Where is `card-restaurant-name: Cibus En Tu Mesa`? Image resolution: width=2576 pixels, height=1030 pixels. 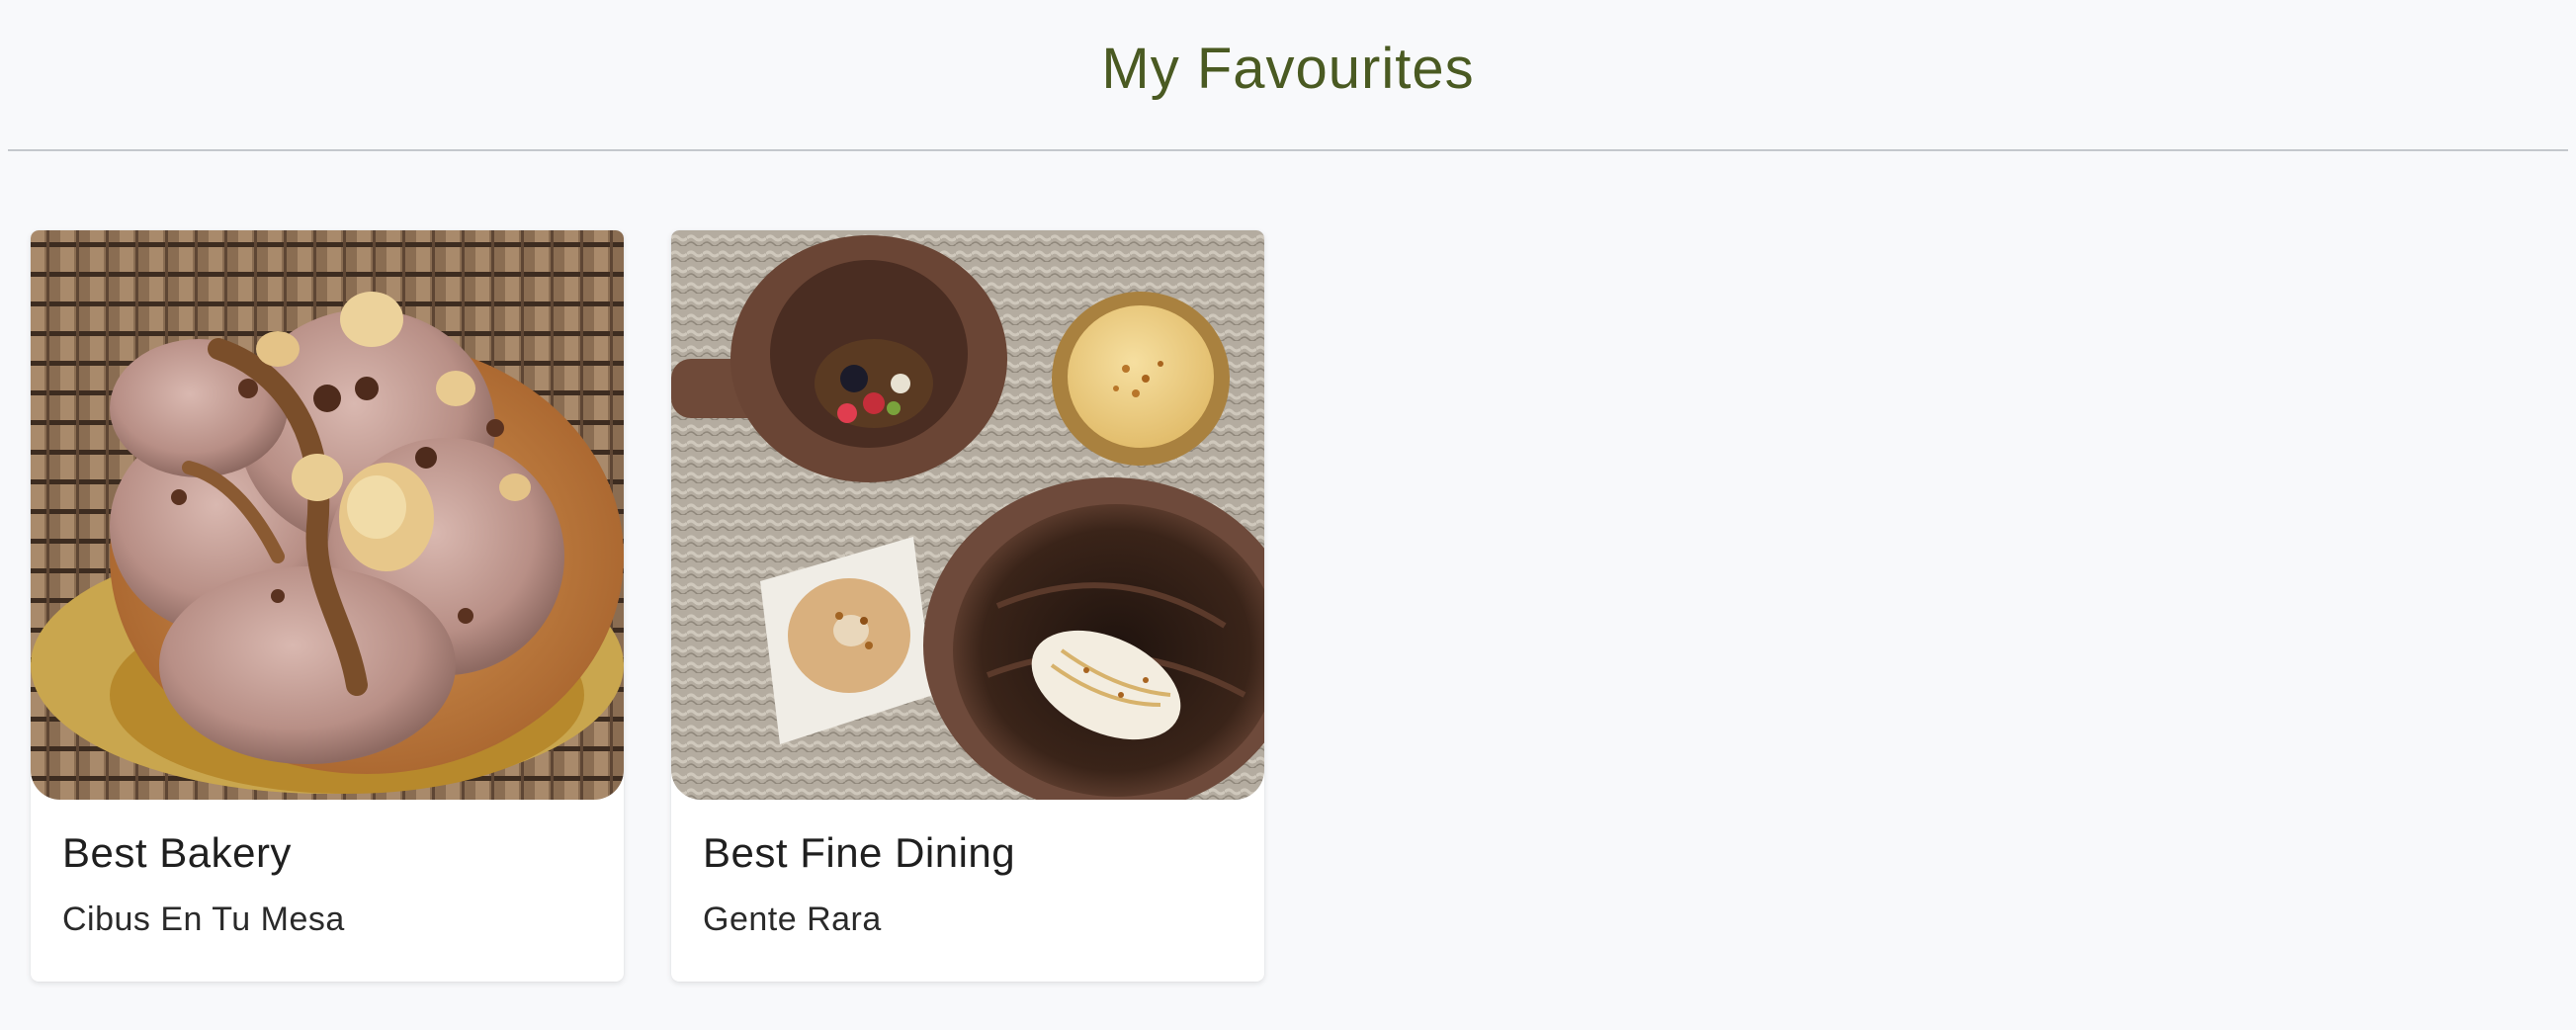
card-restaurant-name: Cibus En Tu Mesa is located at coordinates (203, 920).